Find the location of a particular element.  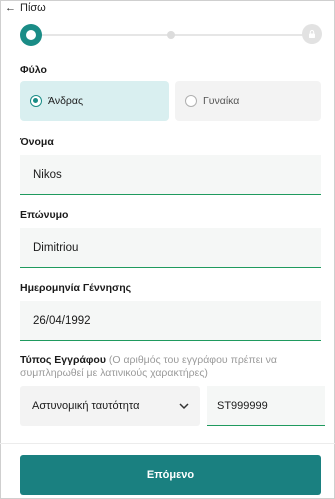

footer-divider is located at coordinates (167, 443).